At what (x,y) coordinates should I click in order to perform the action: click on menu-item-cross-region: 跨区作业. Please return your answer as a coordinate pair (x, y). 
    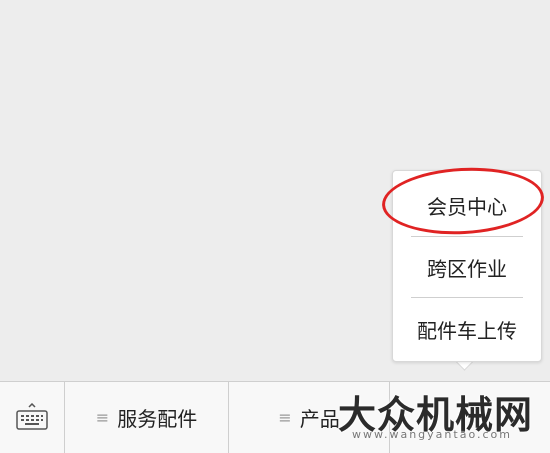
    Looking at the image, I should click on (467, 267).